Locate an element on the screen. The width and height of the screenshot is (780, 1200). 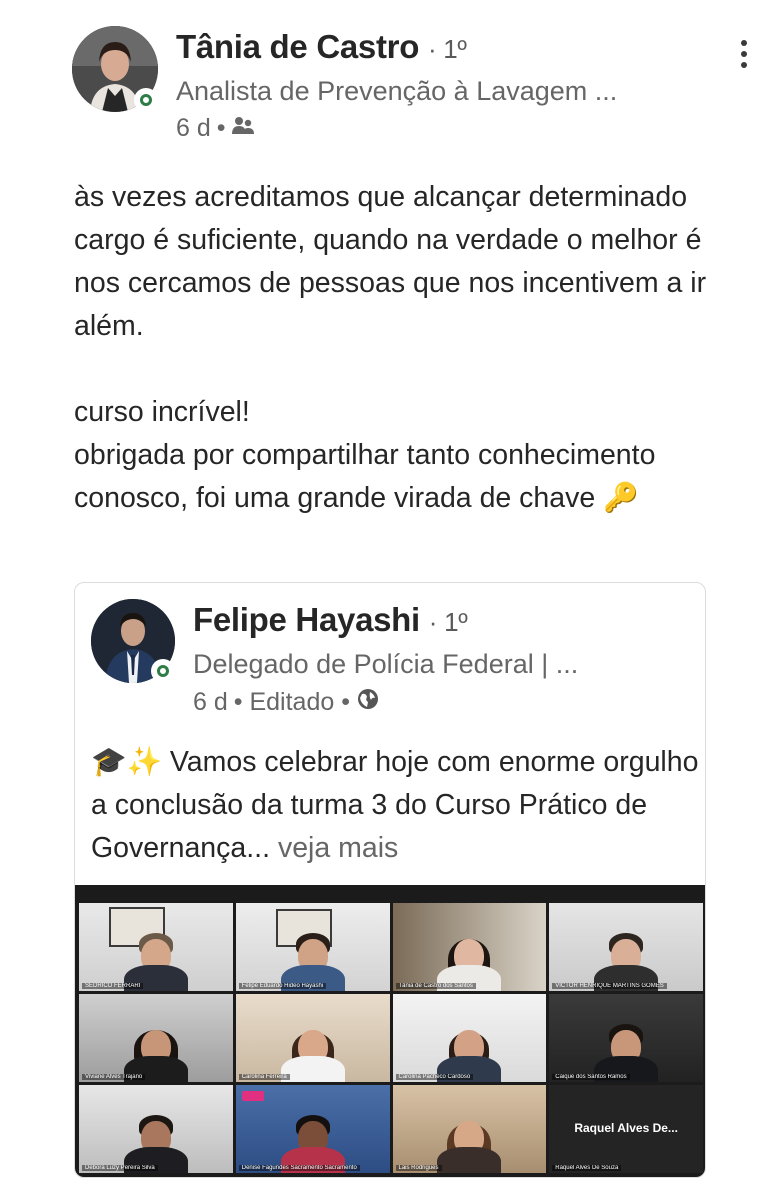
participant-name: Lais Rodrigues is located at coordinates (418, 1168).